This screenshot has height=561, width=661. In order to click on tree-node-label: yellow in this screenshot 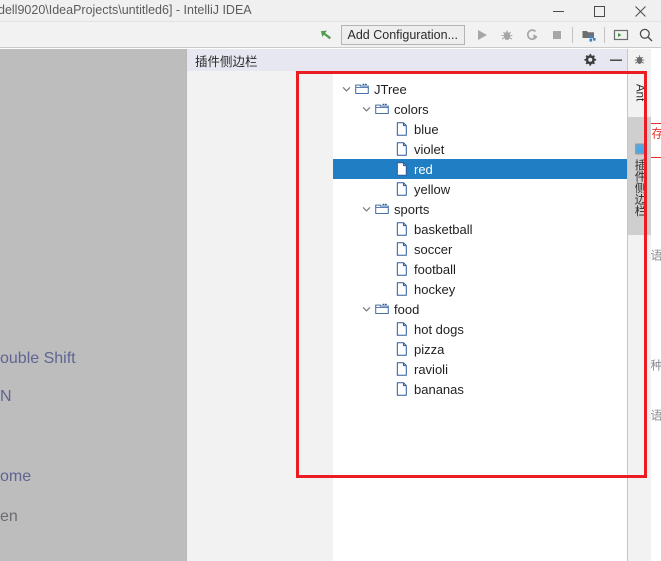, I will do `click(432, 189)`.